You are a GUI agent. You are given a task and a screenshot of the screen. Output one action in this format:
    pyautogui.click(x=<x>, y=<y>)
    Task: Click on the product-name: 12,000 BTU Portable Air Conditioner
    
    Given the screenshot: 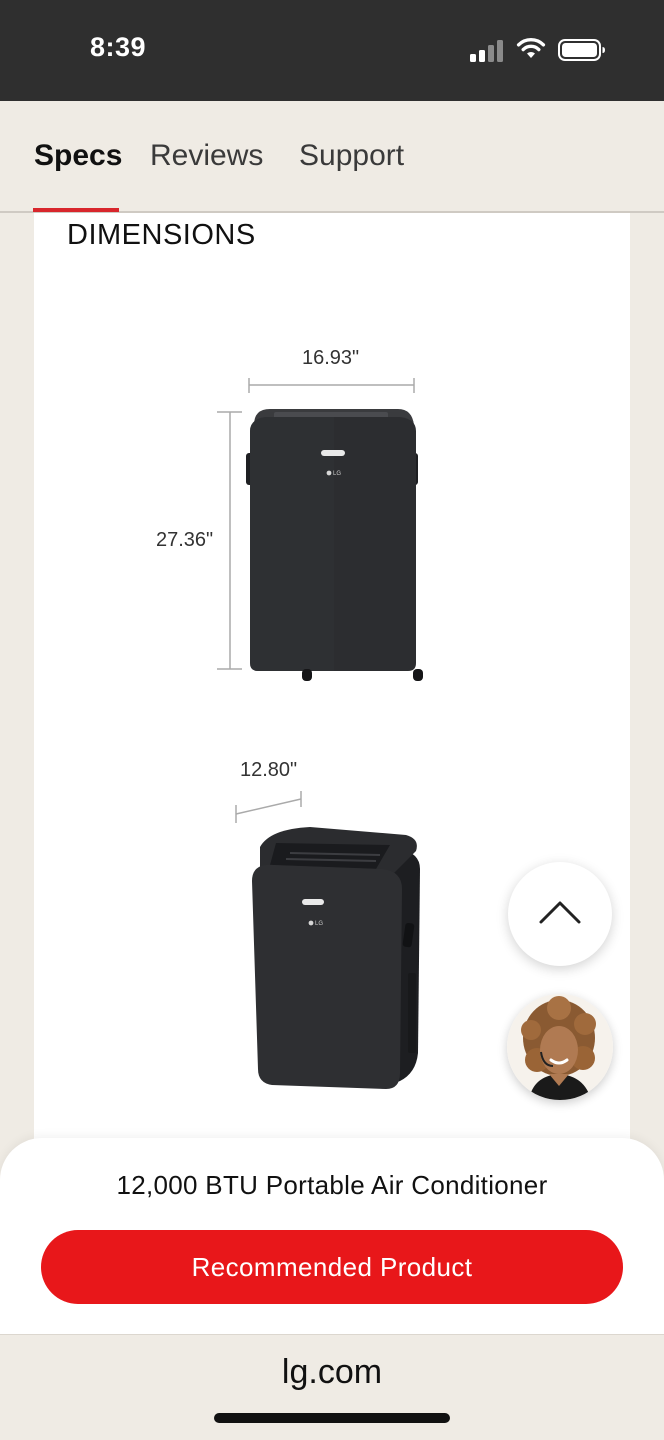 What is the action you would take?
    pyautogui.click(x=332, y=1185)
    